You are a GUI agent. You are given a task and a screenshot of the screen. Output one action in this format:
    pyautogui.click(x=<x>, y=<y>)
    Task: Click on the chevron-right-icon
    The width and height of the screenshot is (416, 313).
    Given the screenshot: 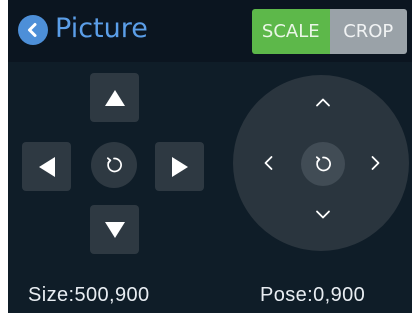 What is the action you would take?
    pyautogui.click(x=375, y=163)
    